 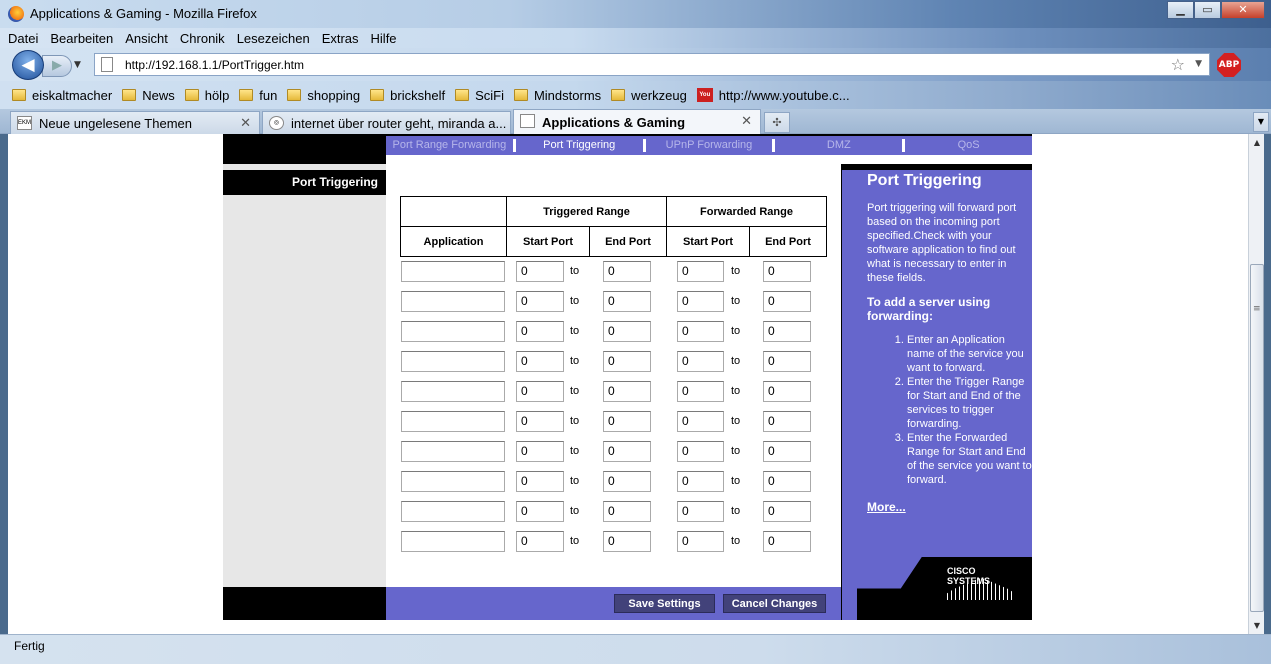 I want to click on scroll-up-icon: ▲, so click(x=1257, y=142).